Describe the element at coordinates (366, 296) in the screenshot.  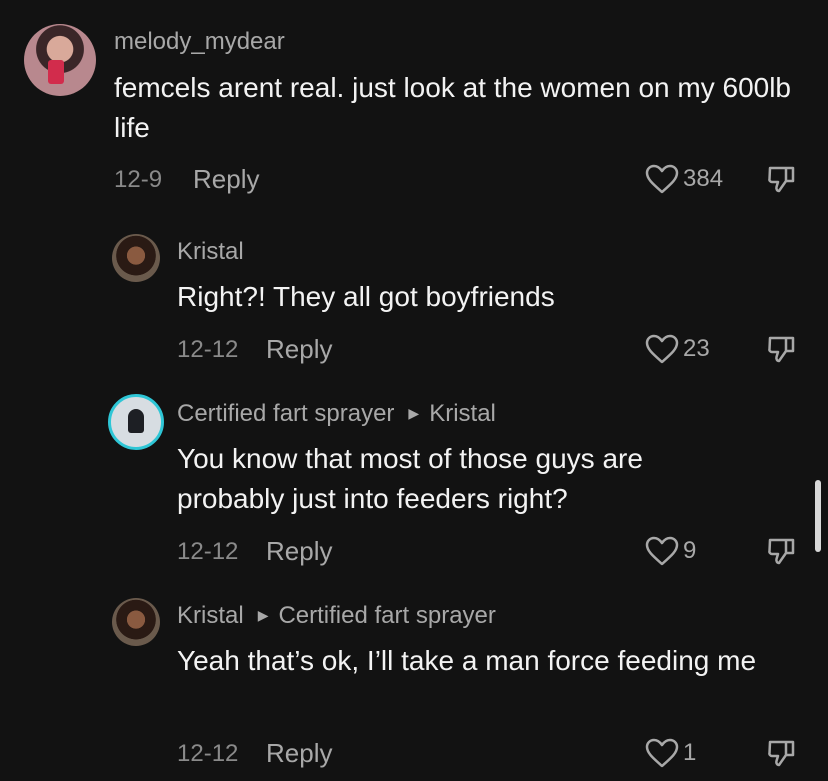
I see `comment-text: Right?! They all got boyfriends` at that location.